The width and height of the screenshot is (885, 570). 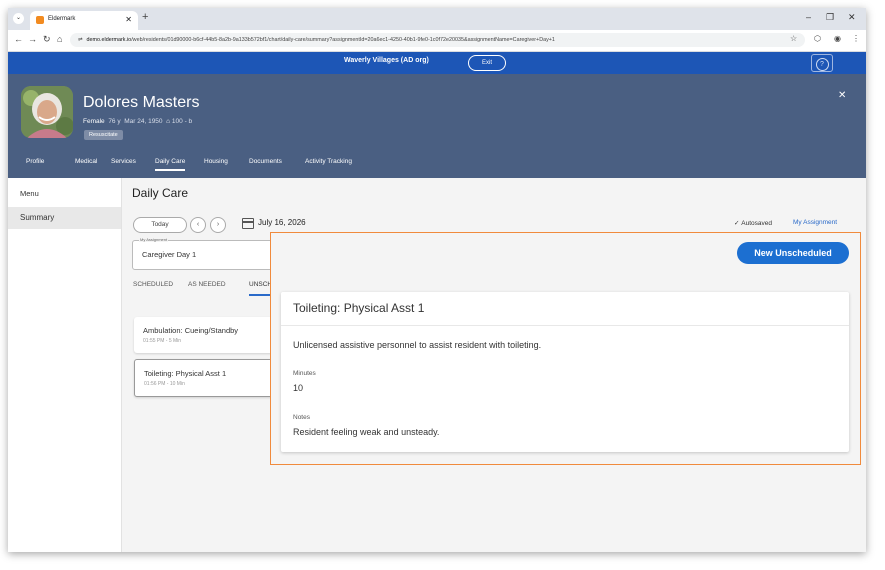 What do you see at coordinates (160, 193) in the screenshot?
I see `page-title: Daily Care` at bounding box center [160, 193].